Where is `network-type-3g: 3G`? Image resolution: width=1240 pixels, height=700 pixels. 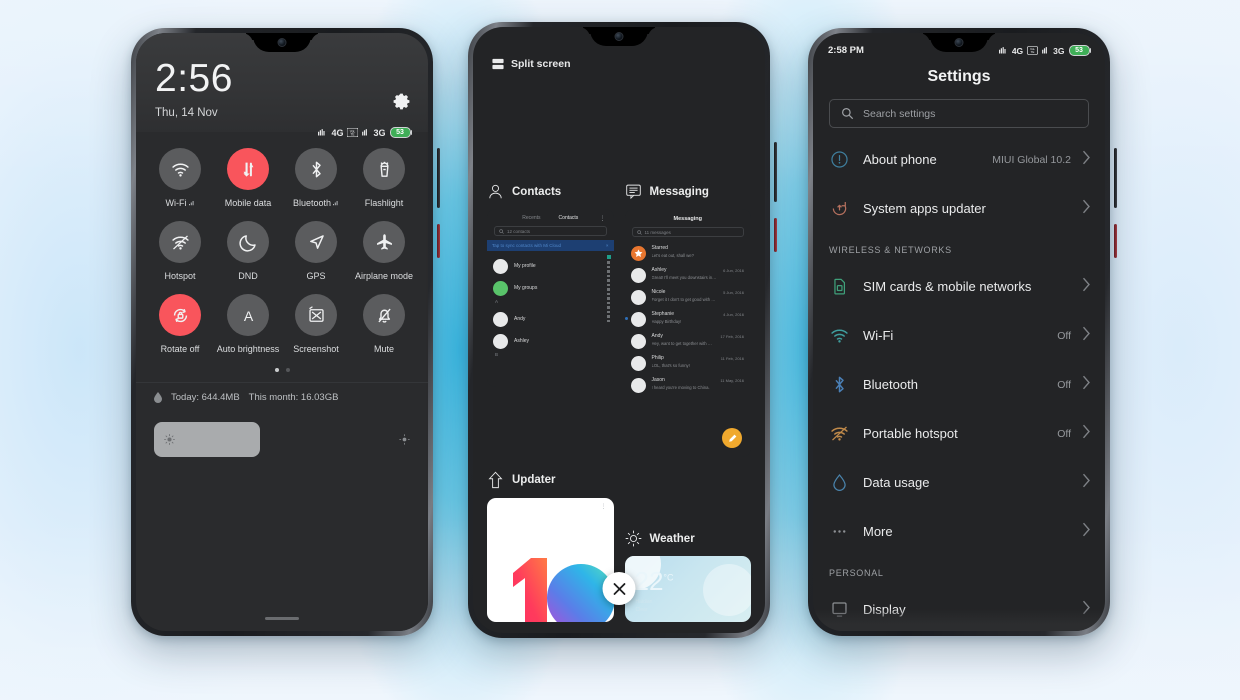 network-type-3g: 3G is located at coordinates (1059, 50).